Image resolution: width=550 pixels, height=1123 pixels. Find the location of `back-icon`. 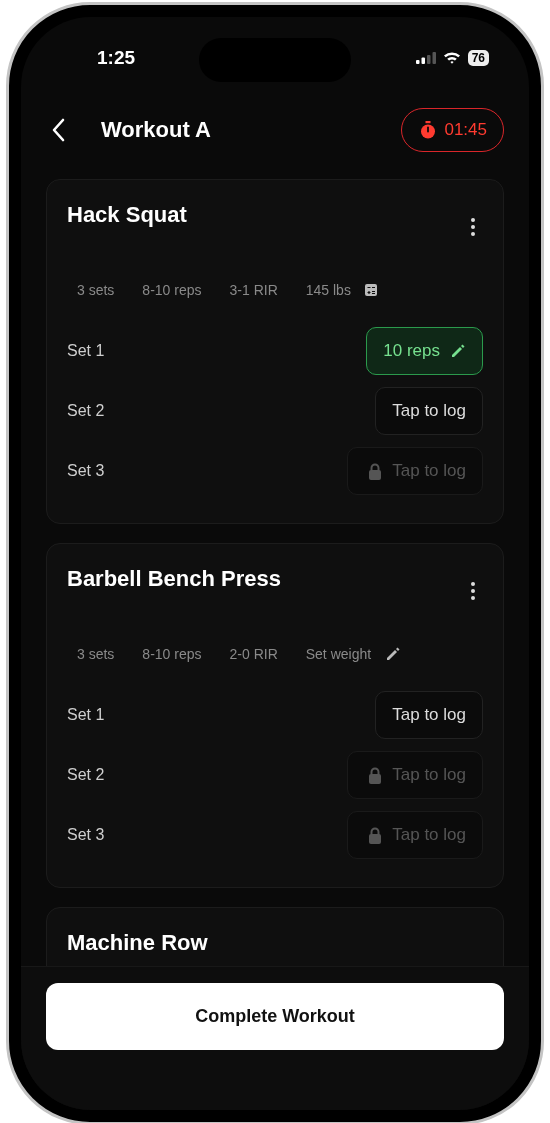

back-icon is located at coordinates (58, 130).